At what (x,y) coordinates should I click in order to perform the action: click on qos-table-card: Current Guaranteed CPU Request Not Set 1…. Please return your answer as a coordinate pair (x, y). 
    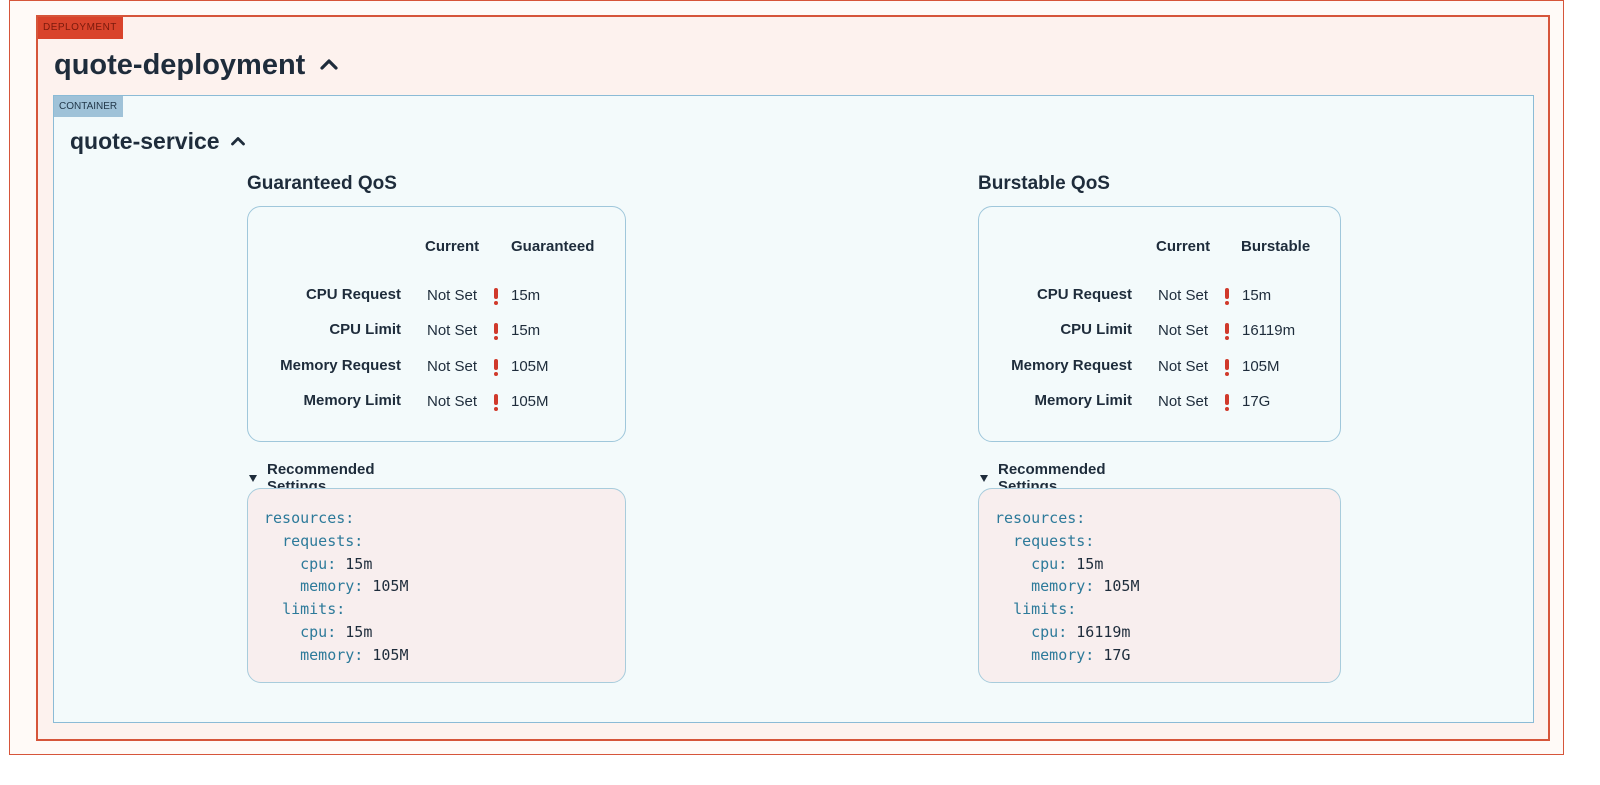
    Looking at the image, I should click on (436, 324).